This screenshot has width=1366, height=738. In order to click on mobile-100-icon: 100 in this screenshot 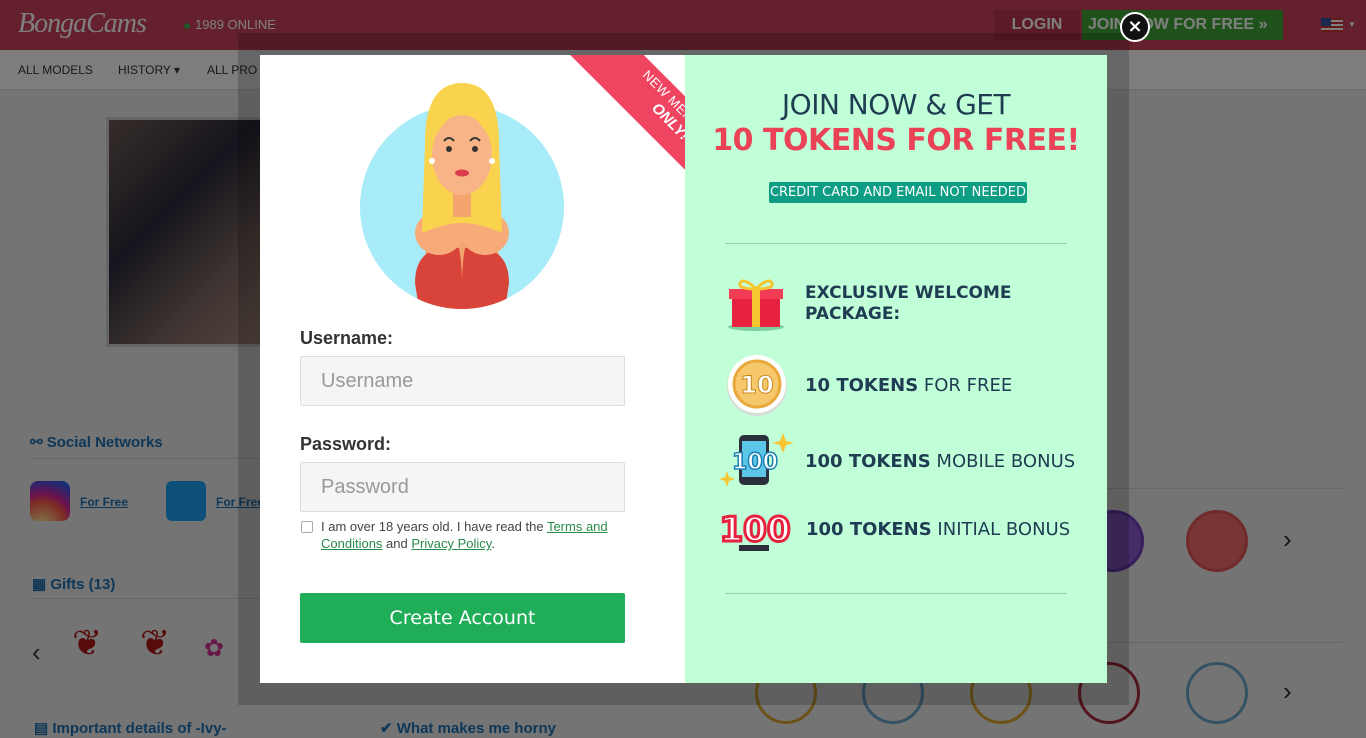, I will do `click(756, 460)`.